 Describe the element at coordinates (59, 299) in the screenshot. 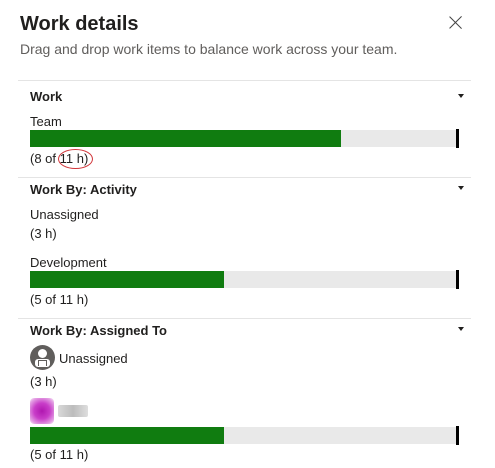

I see `row-hours-development: (5 of 11 h)` at that location.